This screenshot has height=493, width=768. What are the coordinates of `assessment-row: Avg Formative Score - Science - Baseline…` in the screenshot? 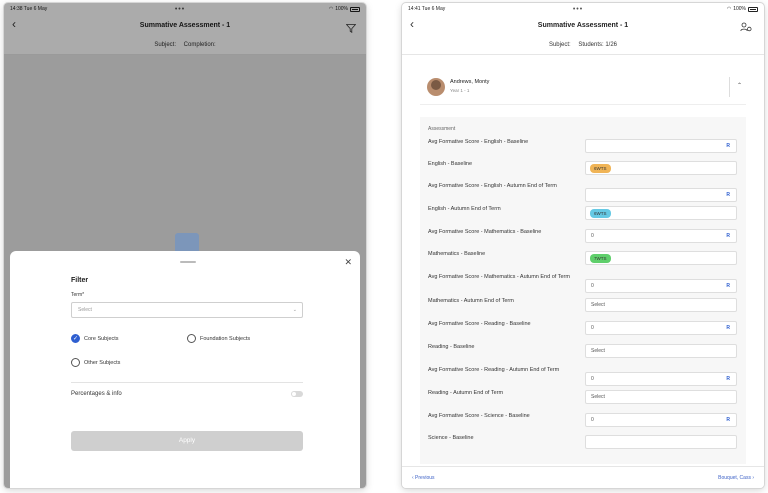 It's located at (583, 423).